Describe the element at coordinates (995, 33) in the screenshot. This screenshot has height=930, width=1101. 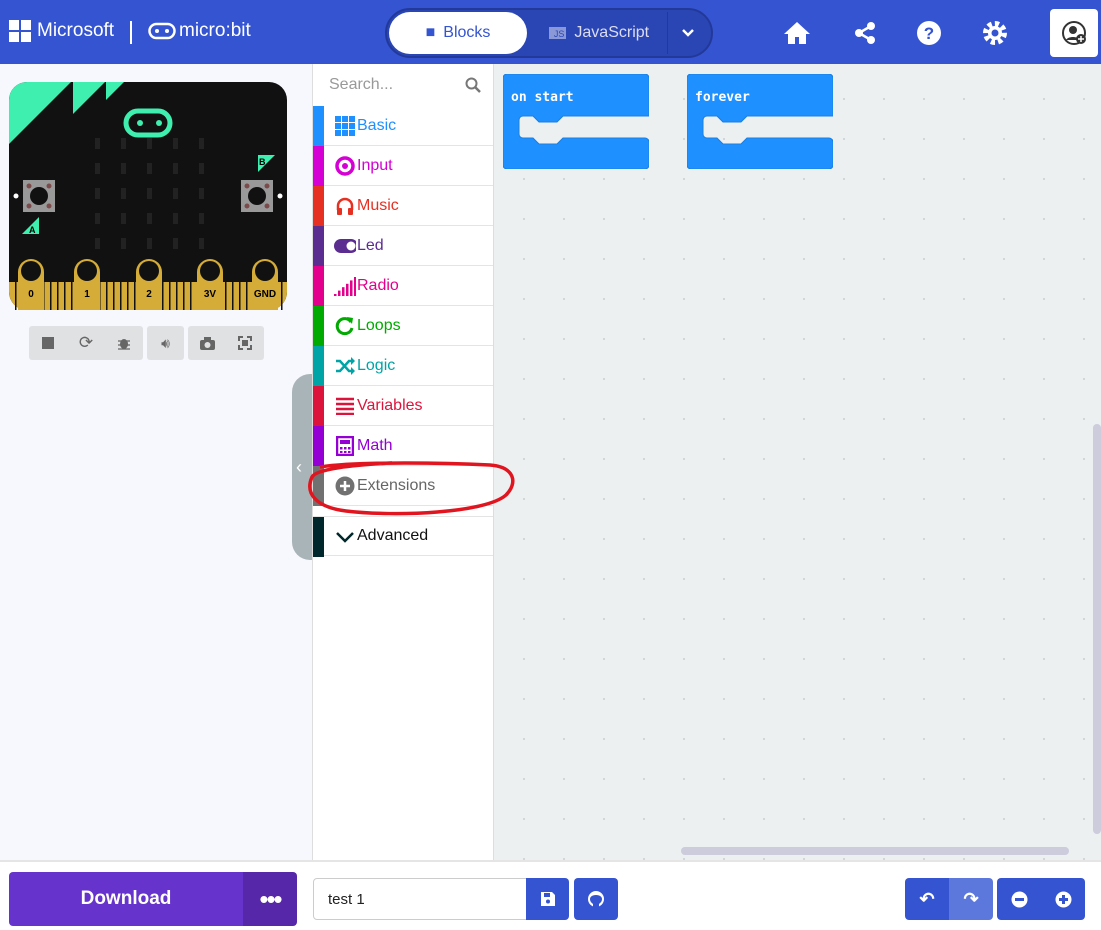
I see `settings-button` at that location.